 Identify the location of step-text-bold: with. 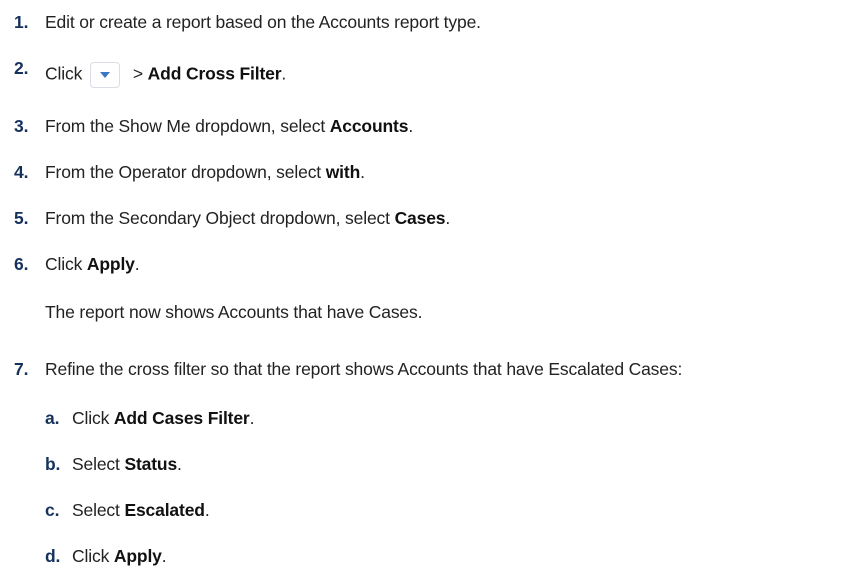
(343, 171).